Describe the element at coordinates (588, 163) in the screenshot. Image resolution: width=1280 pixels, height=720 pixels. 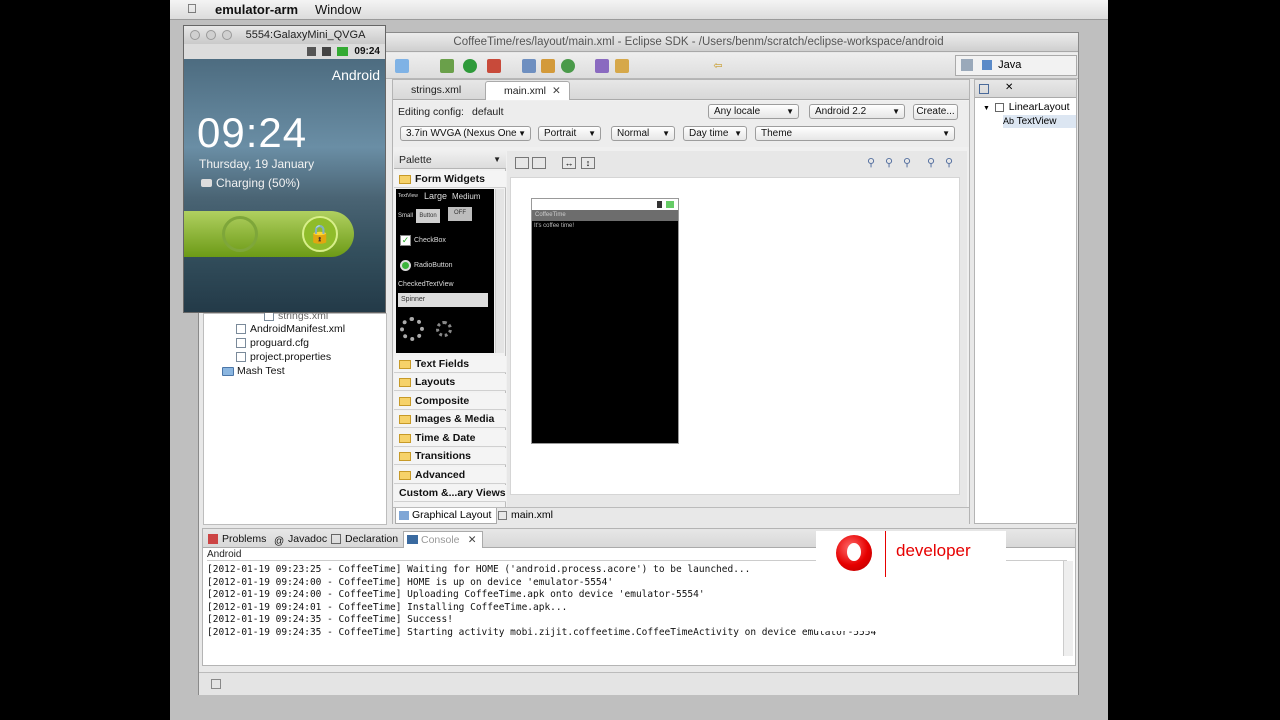
I see `toggle-height-icon: ↕` at that location.